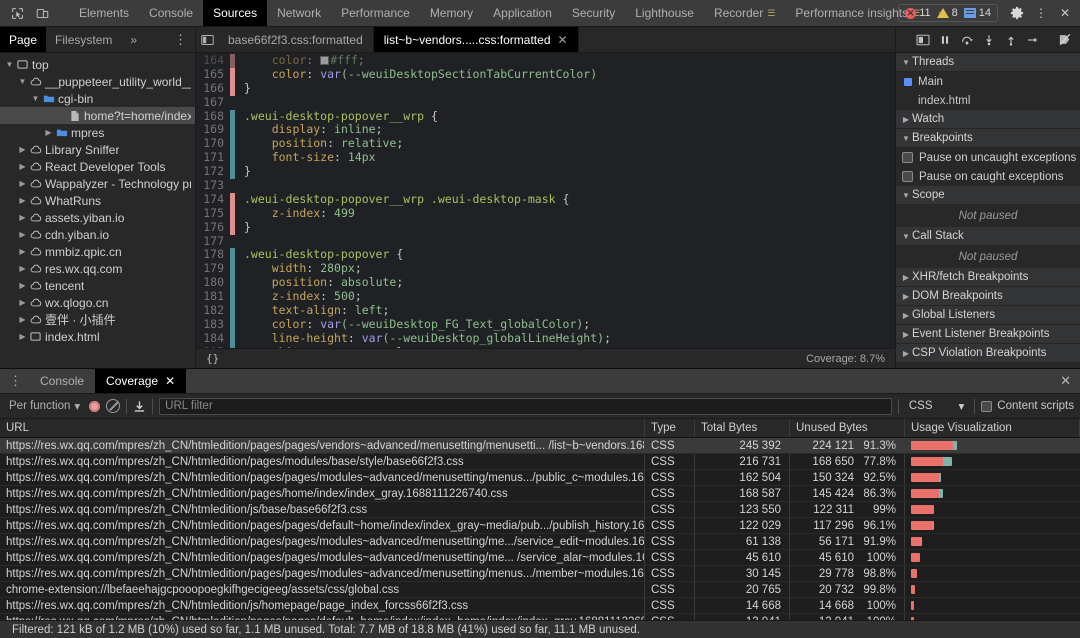 The width and height of the screenshot is (1080, 638). Describe the element at coordinates (213, 158) in the screenshot. I see `line-number: 171` at that location.